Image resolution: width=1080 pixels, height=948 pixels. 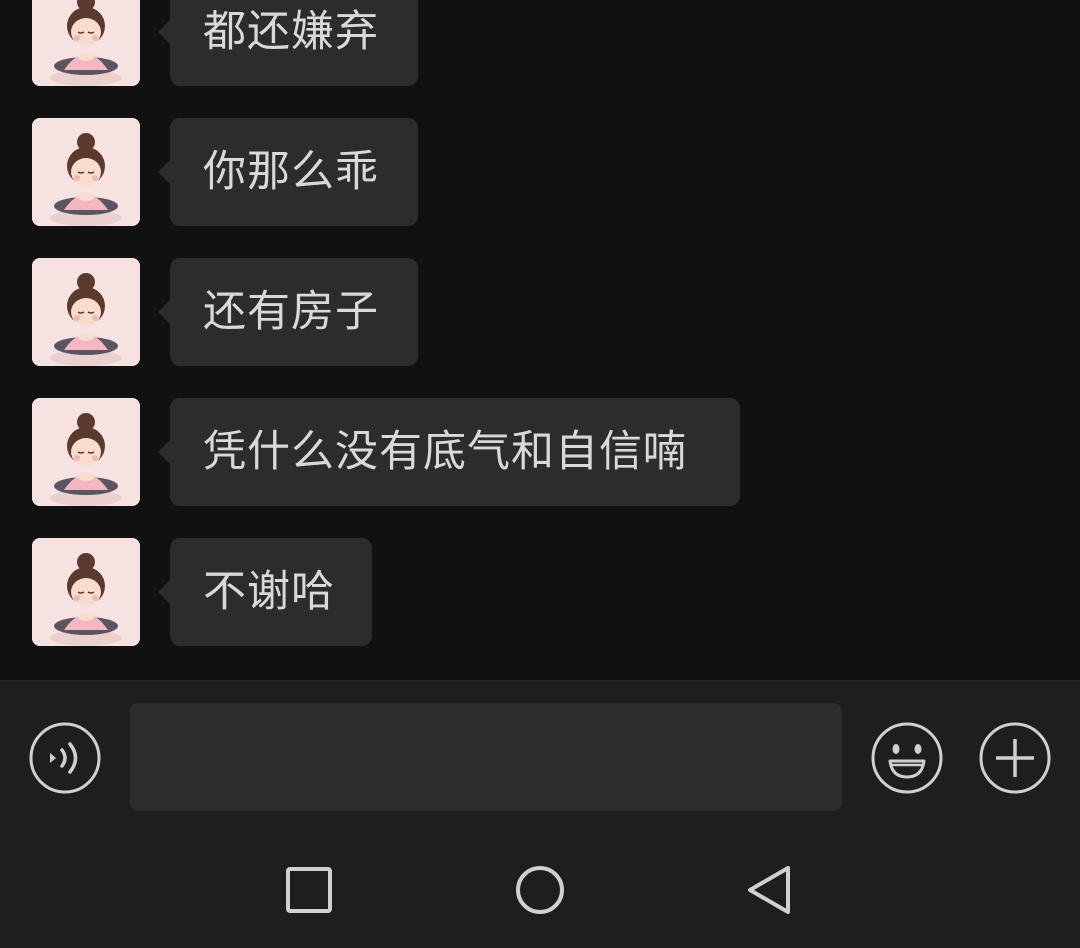 I want to click on back-button, so click(x=770, y=890).